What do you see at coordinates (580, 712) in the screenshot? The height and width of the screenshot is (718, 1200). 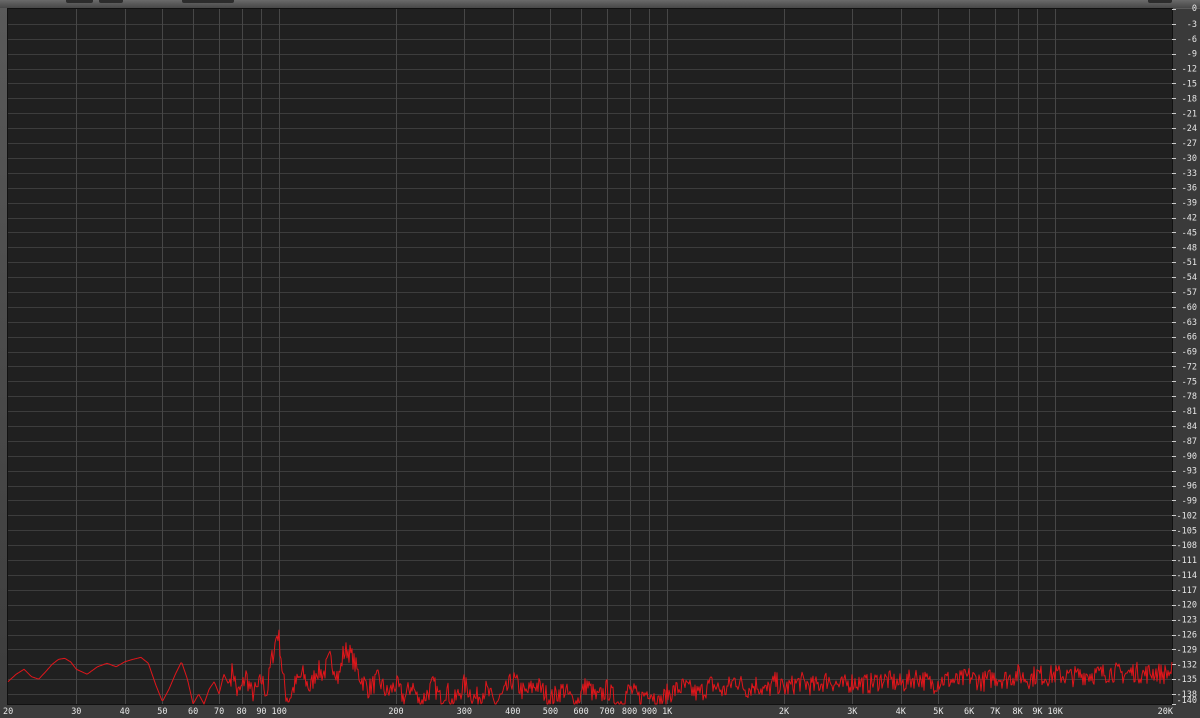 I see `x-tick-label: 600` at bounding box center [580, 712].